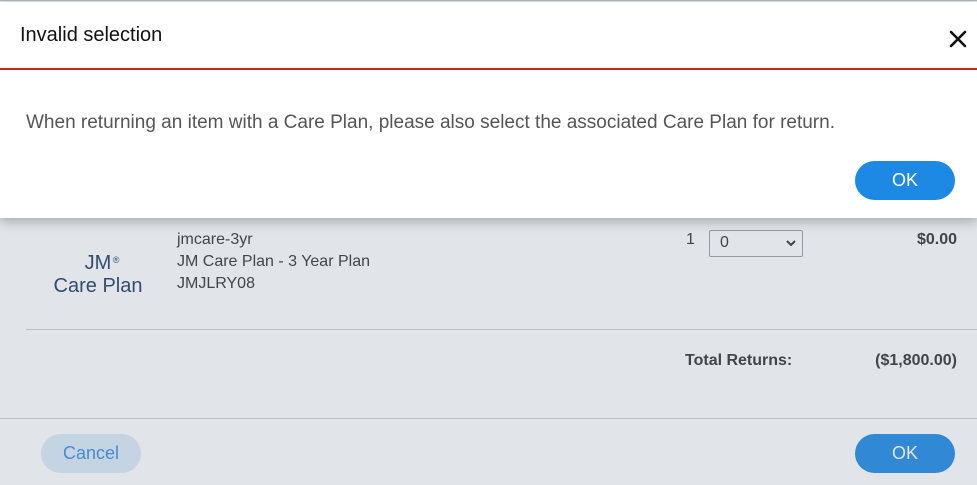 This screenshot has height=485, width=977. I want to click on modal-header: Invalid selection, so click(488, 35).